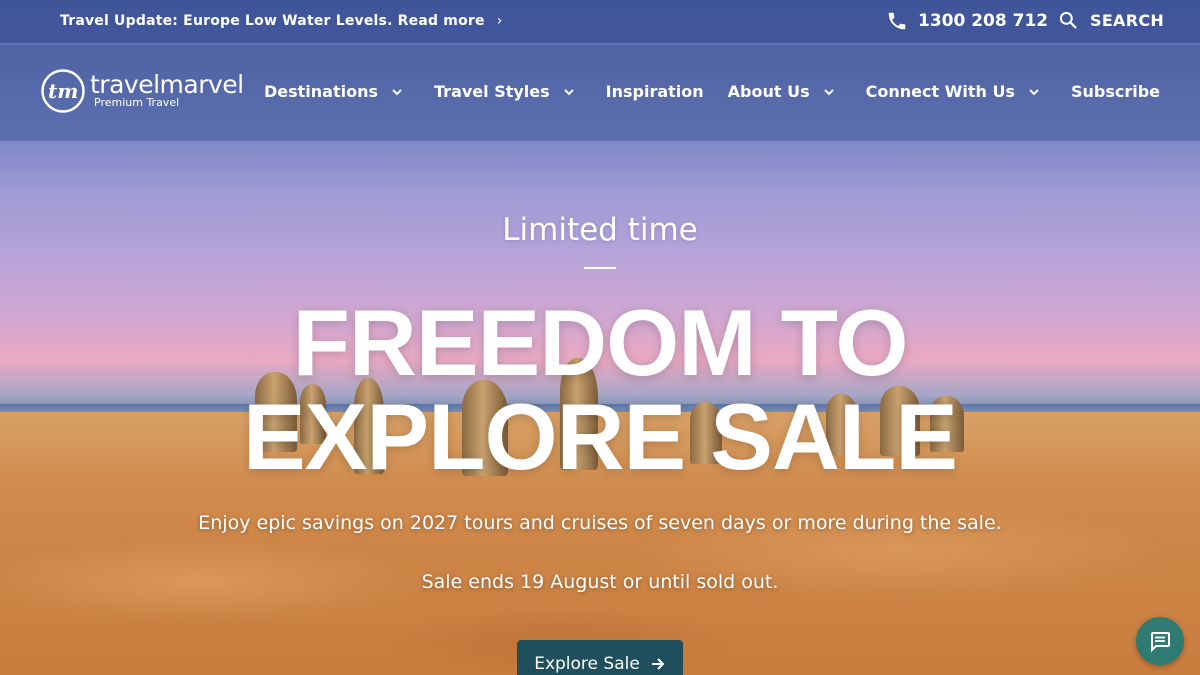  I want to click on svg-text: tm, so click(63, 91).